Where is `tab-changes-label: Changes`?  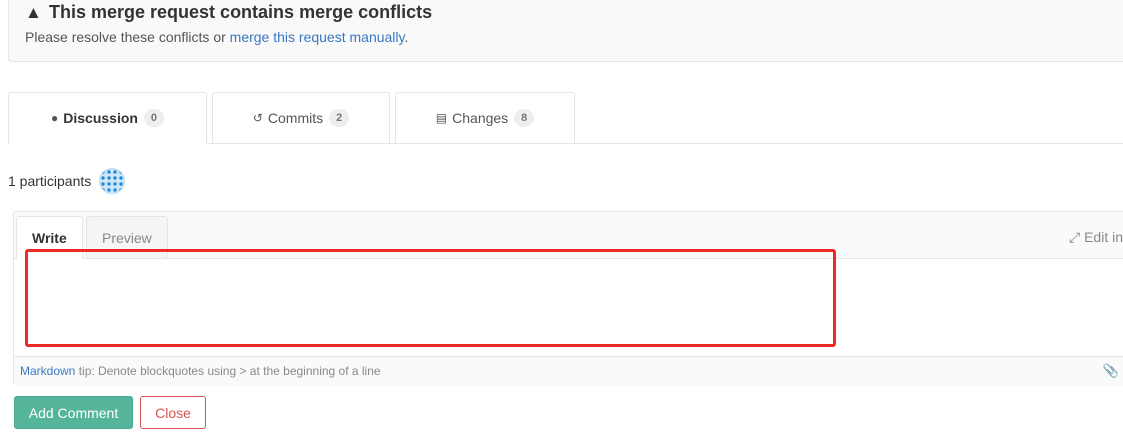
tab-changes-label: Changes is located at coordinates (480, 118).